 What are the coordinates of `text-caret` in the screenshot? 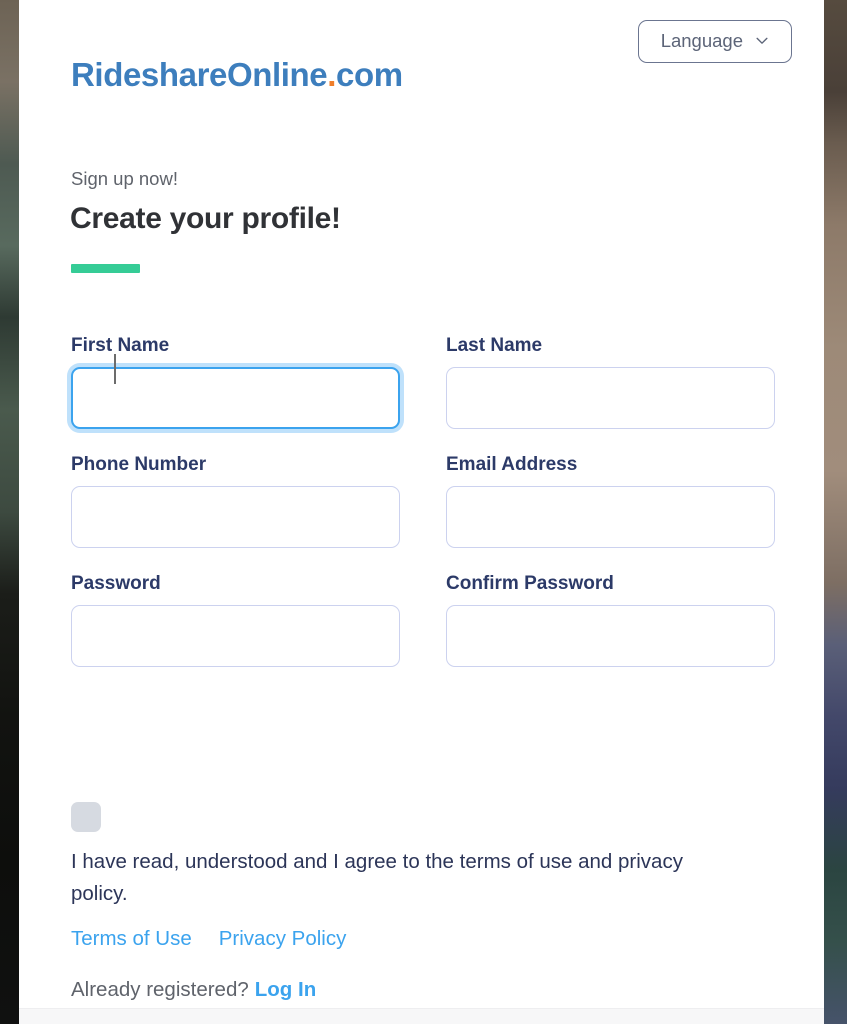 It's located at (115, 369).